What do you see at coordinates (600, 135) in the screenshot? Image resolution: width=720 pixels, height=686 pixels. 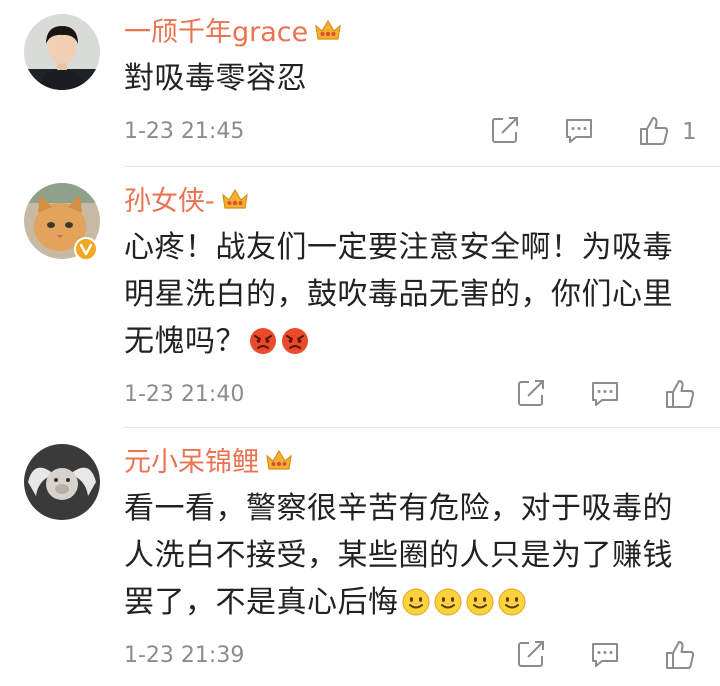 I see `comment-actions: 1` at bounding box center [600, 135].